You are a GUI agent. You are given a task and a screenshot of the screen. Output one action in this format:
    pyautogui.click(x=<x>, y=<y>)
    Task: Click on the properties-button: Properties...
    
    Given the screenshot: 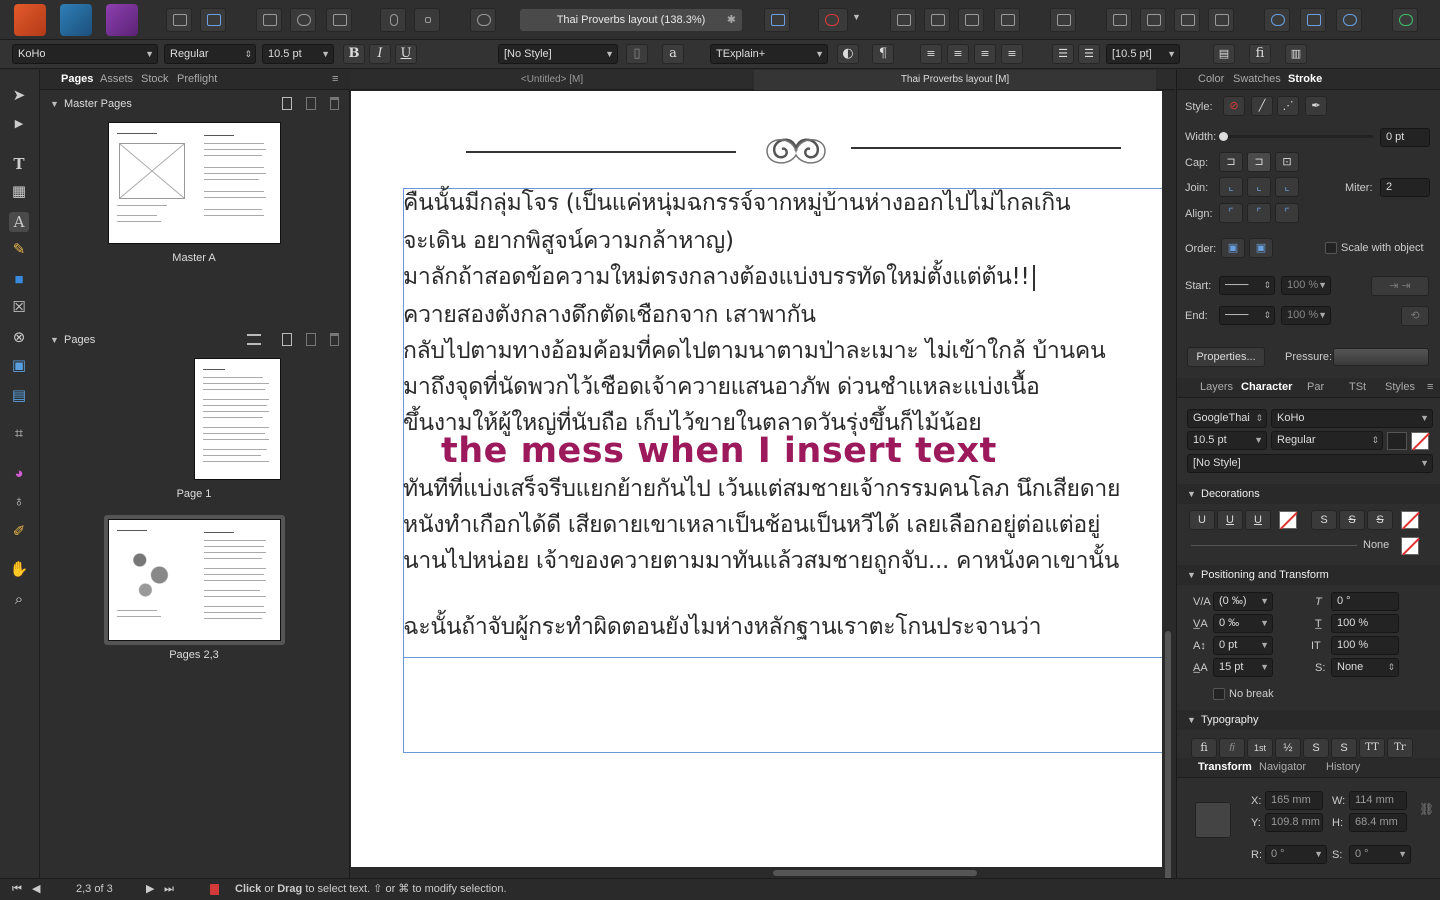 What is the action you would take?
    pyautogui.click(x=1226, y=357)
    